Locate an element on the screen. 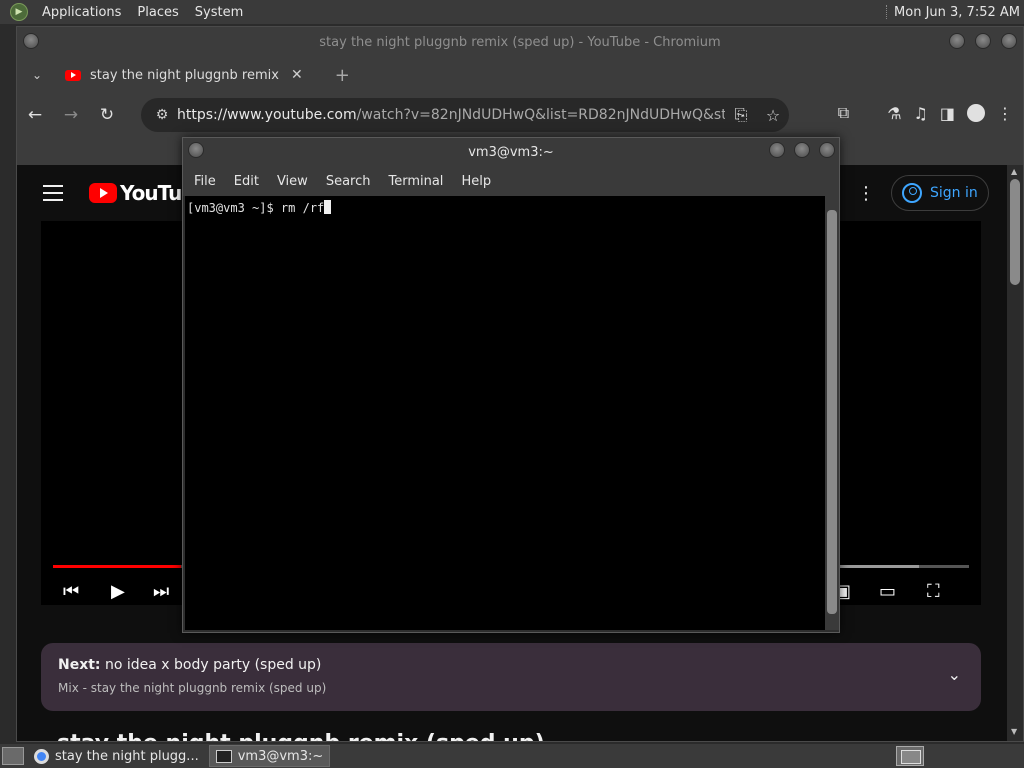 Image resolution: width=1024 pixels, height=768 pixels. scrollbar-thumb is located at coordinates (1015, 232).